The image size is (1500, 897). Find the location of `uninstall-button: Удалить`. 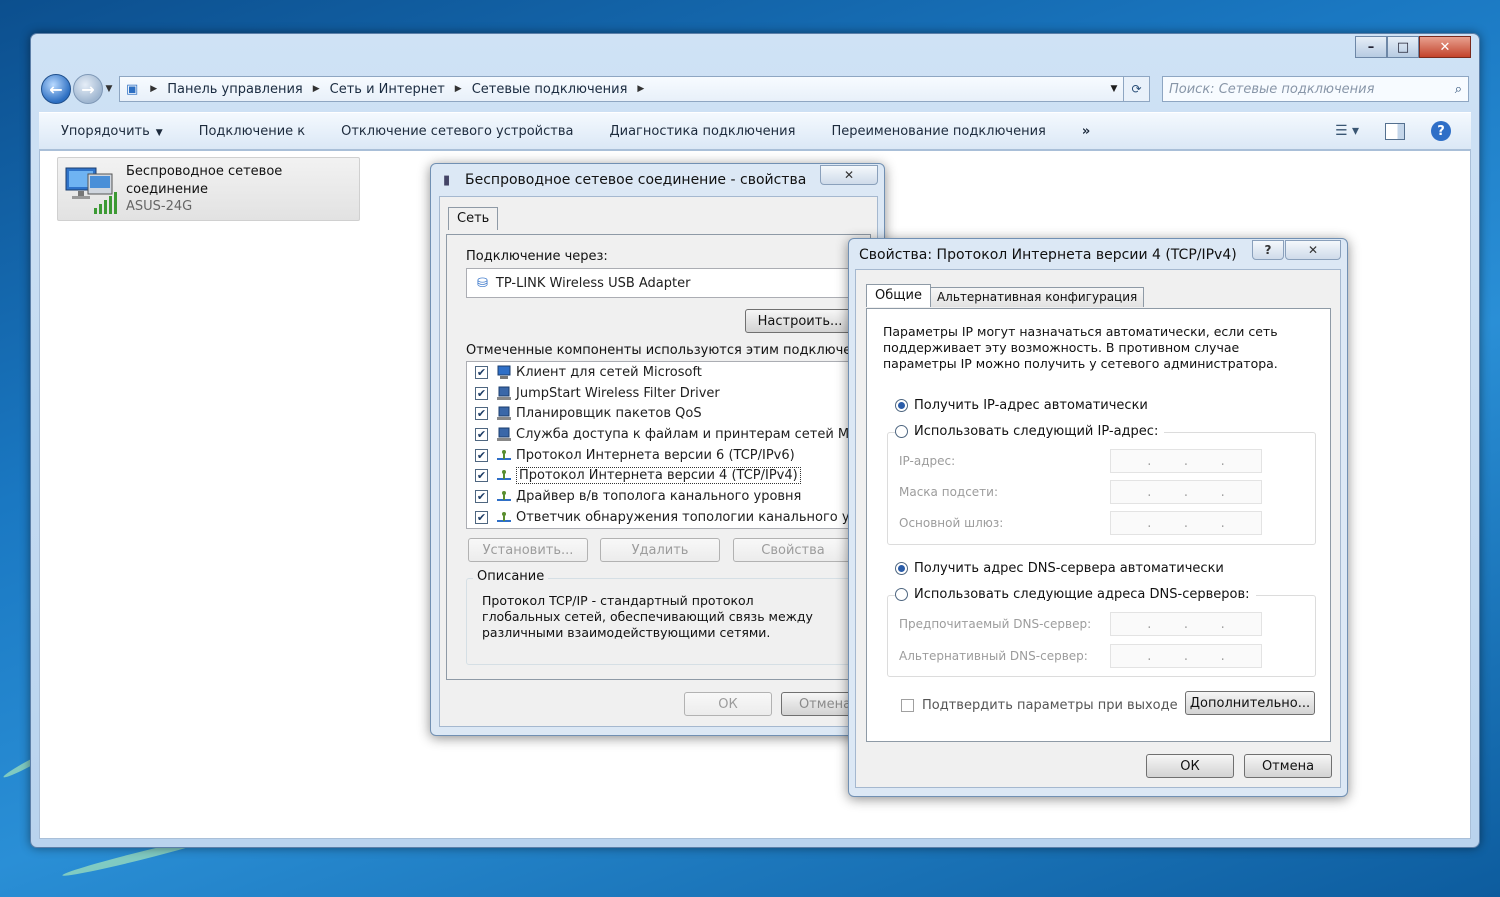

uninstall-button: Удалить is located at coordinates (660, 550).